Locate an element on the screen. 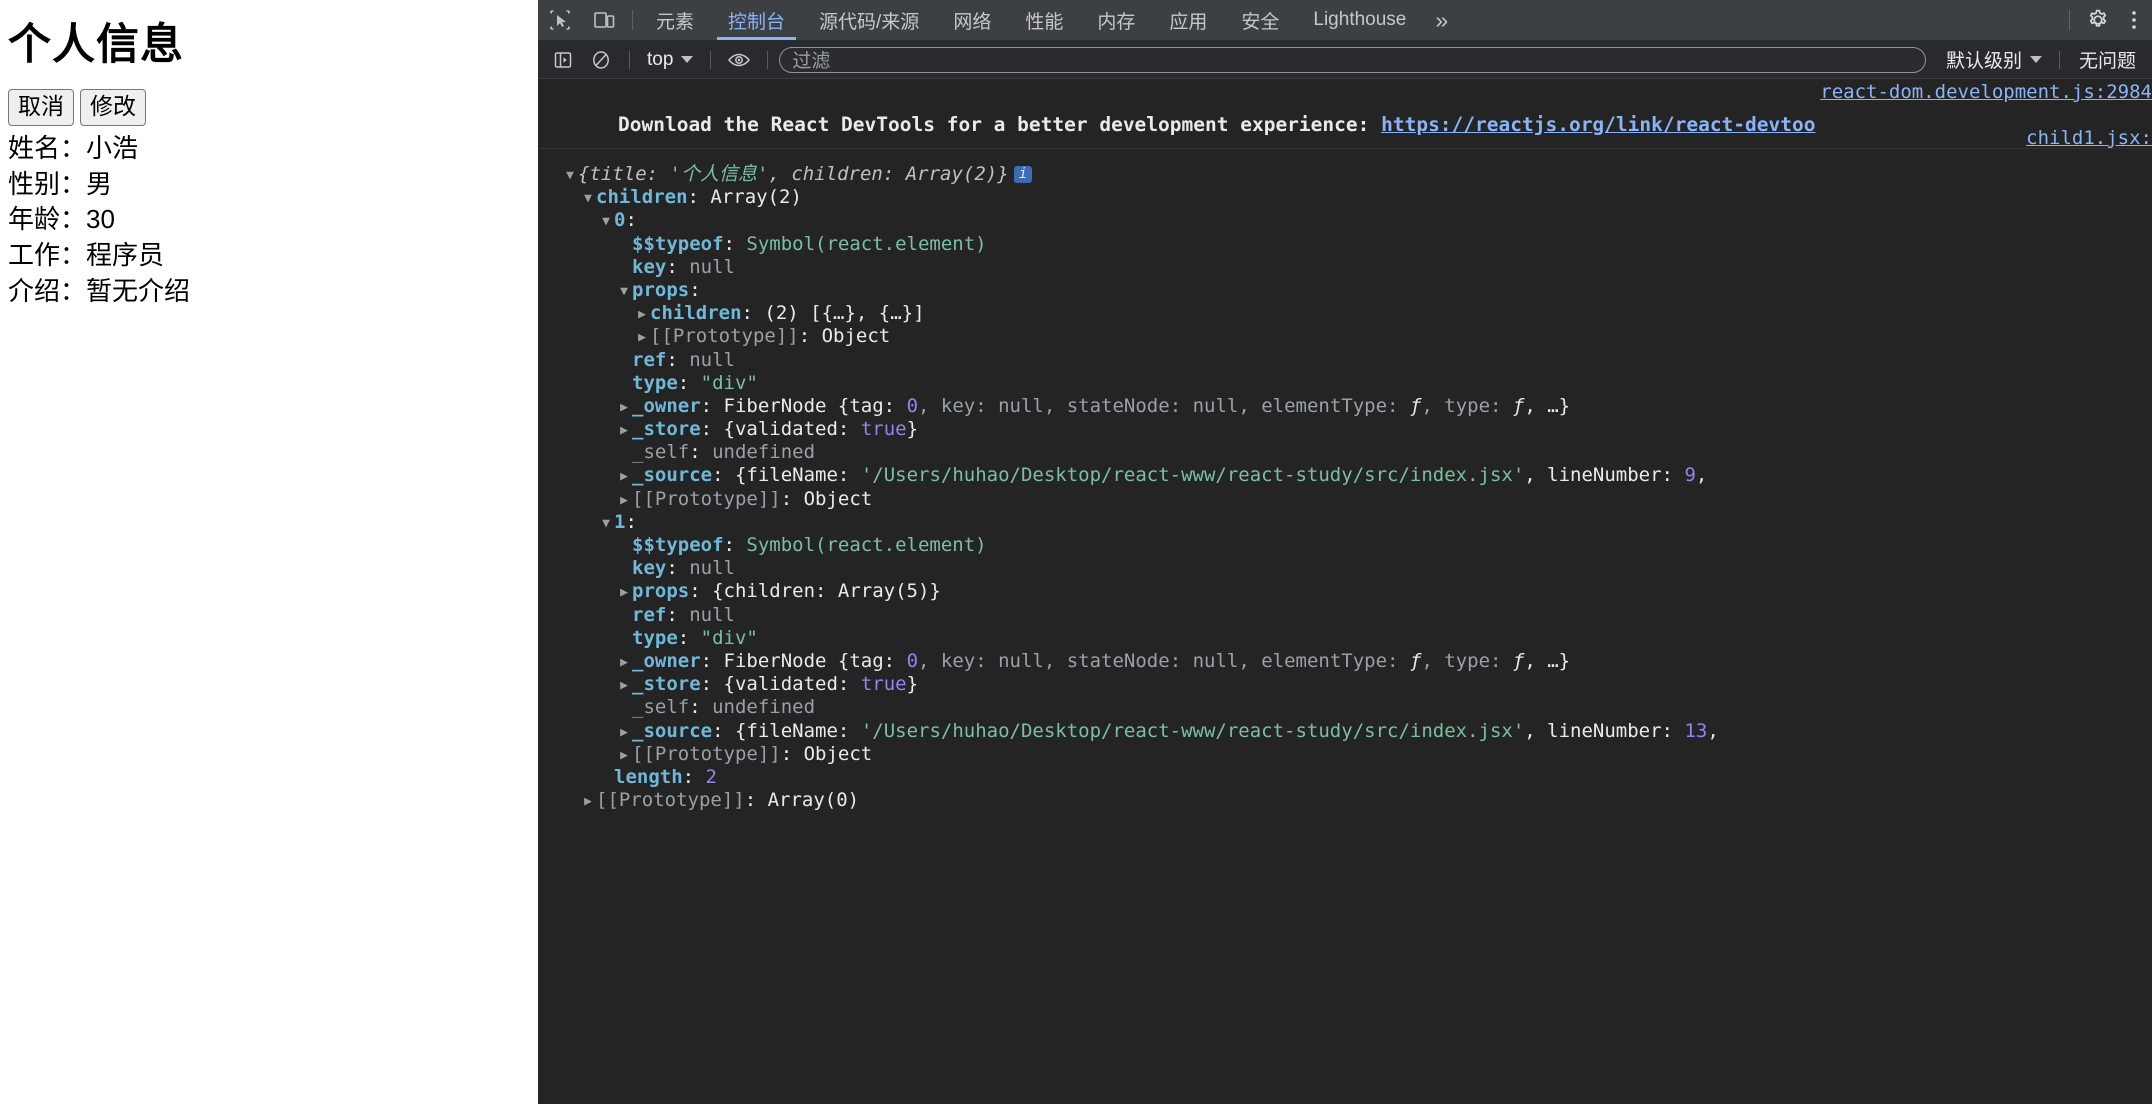 This screenshot has height=1104, width=2152. tree-token: title is located at coordinates (618, 174).